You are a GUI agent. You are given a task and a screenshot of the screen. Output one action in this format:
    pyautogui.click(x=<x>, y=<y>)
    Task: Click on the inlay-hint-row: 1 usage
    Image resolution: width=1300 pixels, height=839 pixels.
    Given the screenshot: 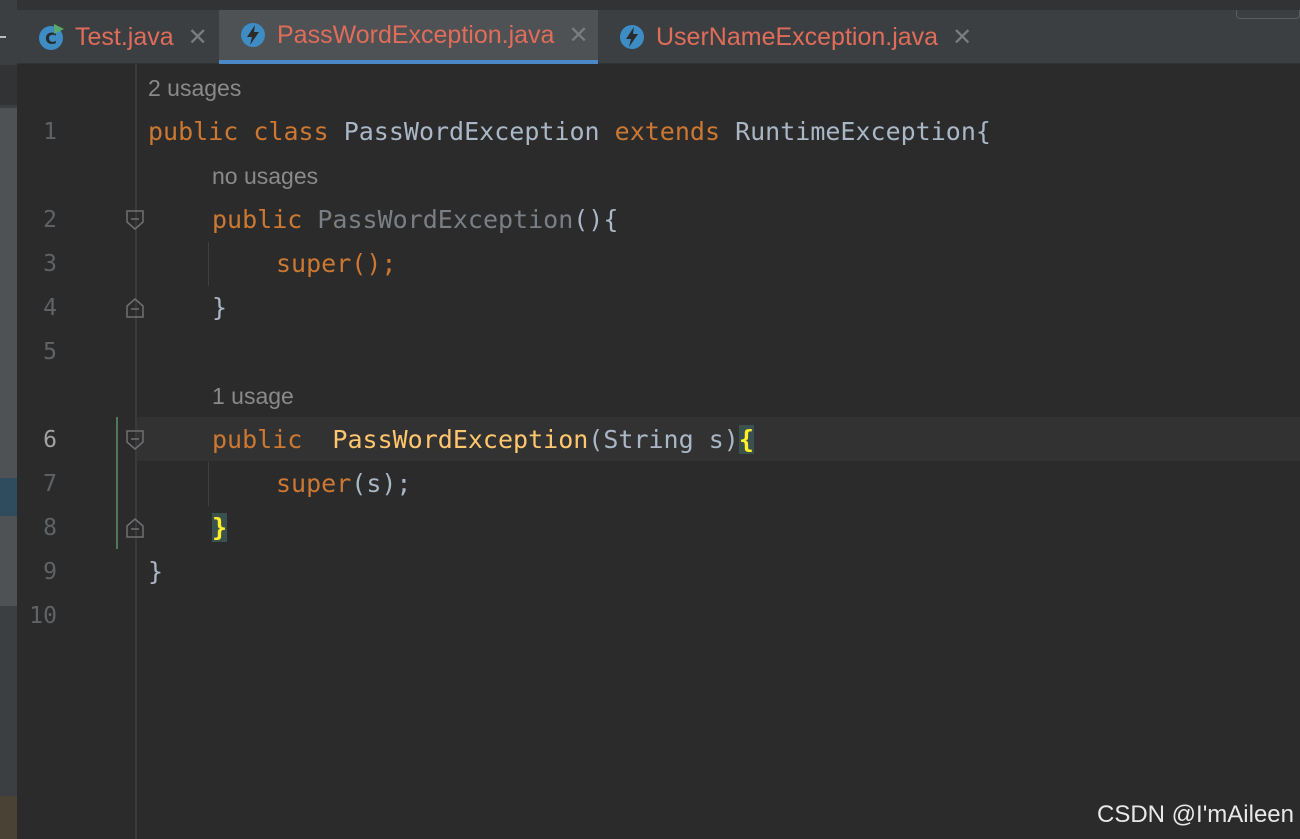 What is the action you would take?
    pyautogui.click(x=658, y=396)
    